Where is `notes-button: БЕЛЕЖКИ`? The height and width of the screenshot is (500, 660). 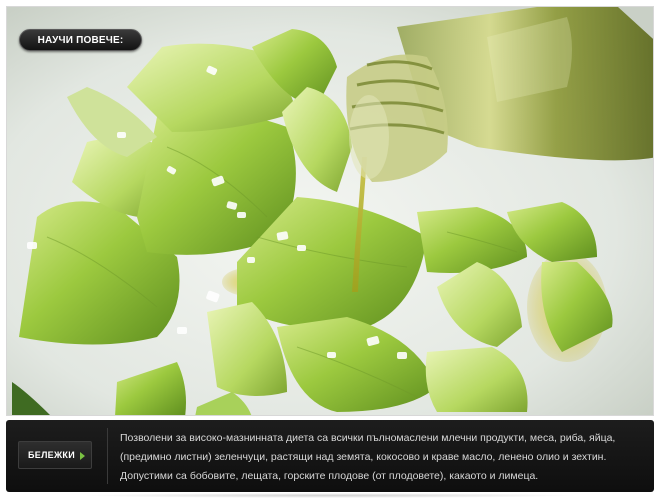 notes-button: БЕЛЕЖКИ is located at coordinates (55, 455).